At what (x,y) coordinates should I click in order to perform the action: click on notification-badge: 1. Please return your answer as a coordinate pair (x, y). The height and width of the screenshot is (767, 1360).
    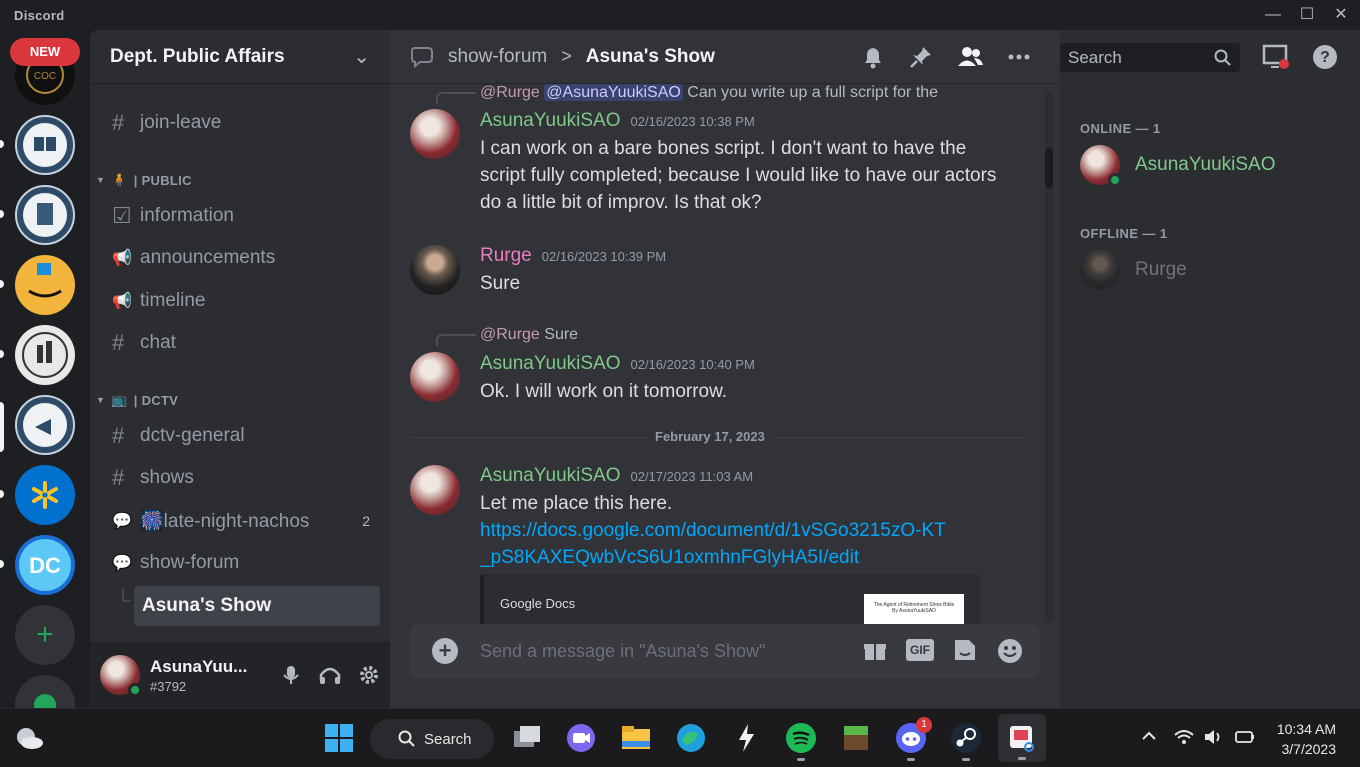
    Looking at the image, I should click on (924, 725).